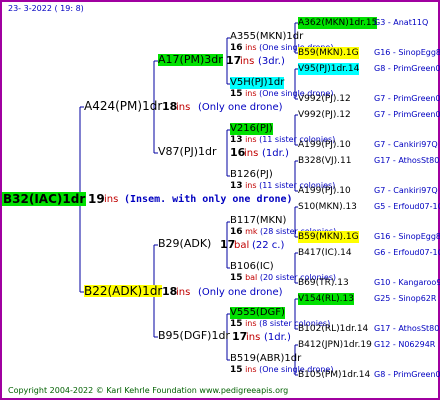 The width and height of the screenshot is (440, 400). I want to click on gen4-origin-9: G16 - SinopEgg86R, so click(407, 236).